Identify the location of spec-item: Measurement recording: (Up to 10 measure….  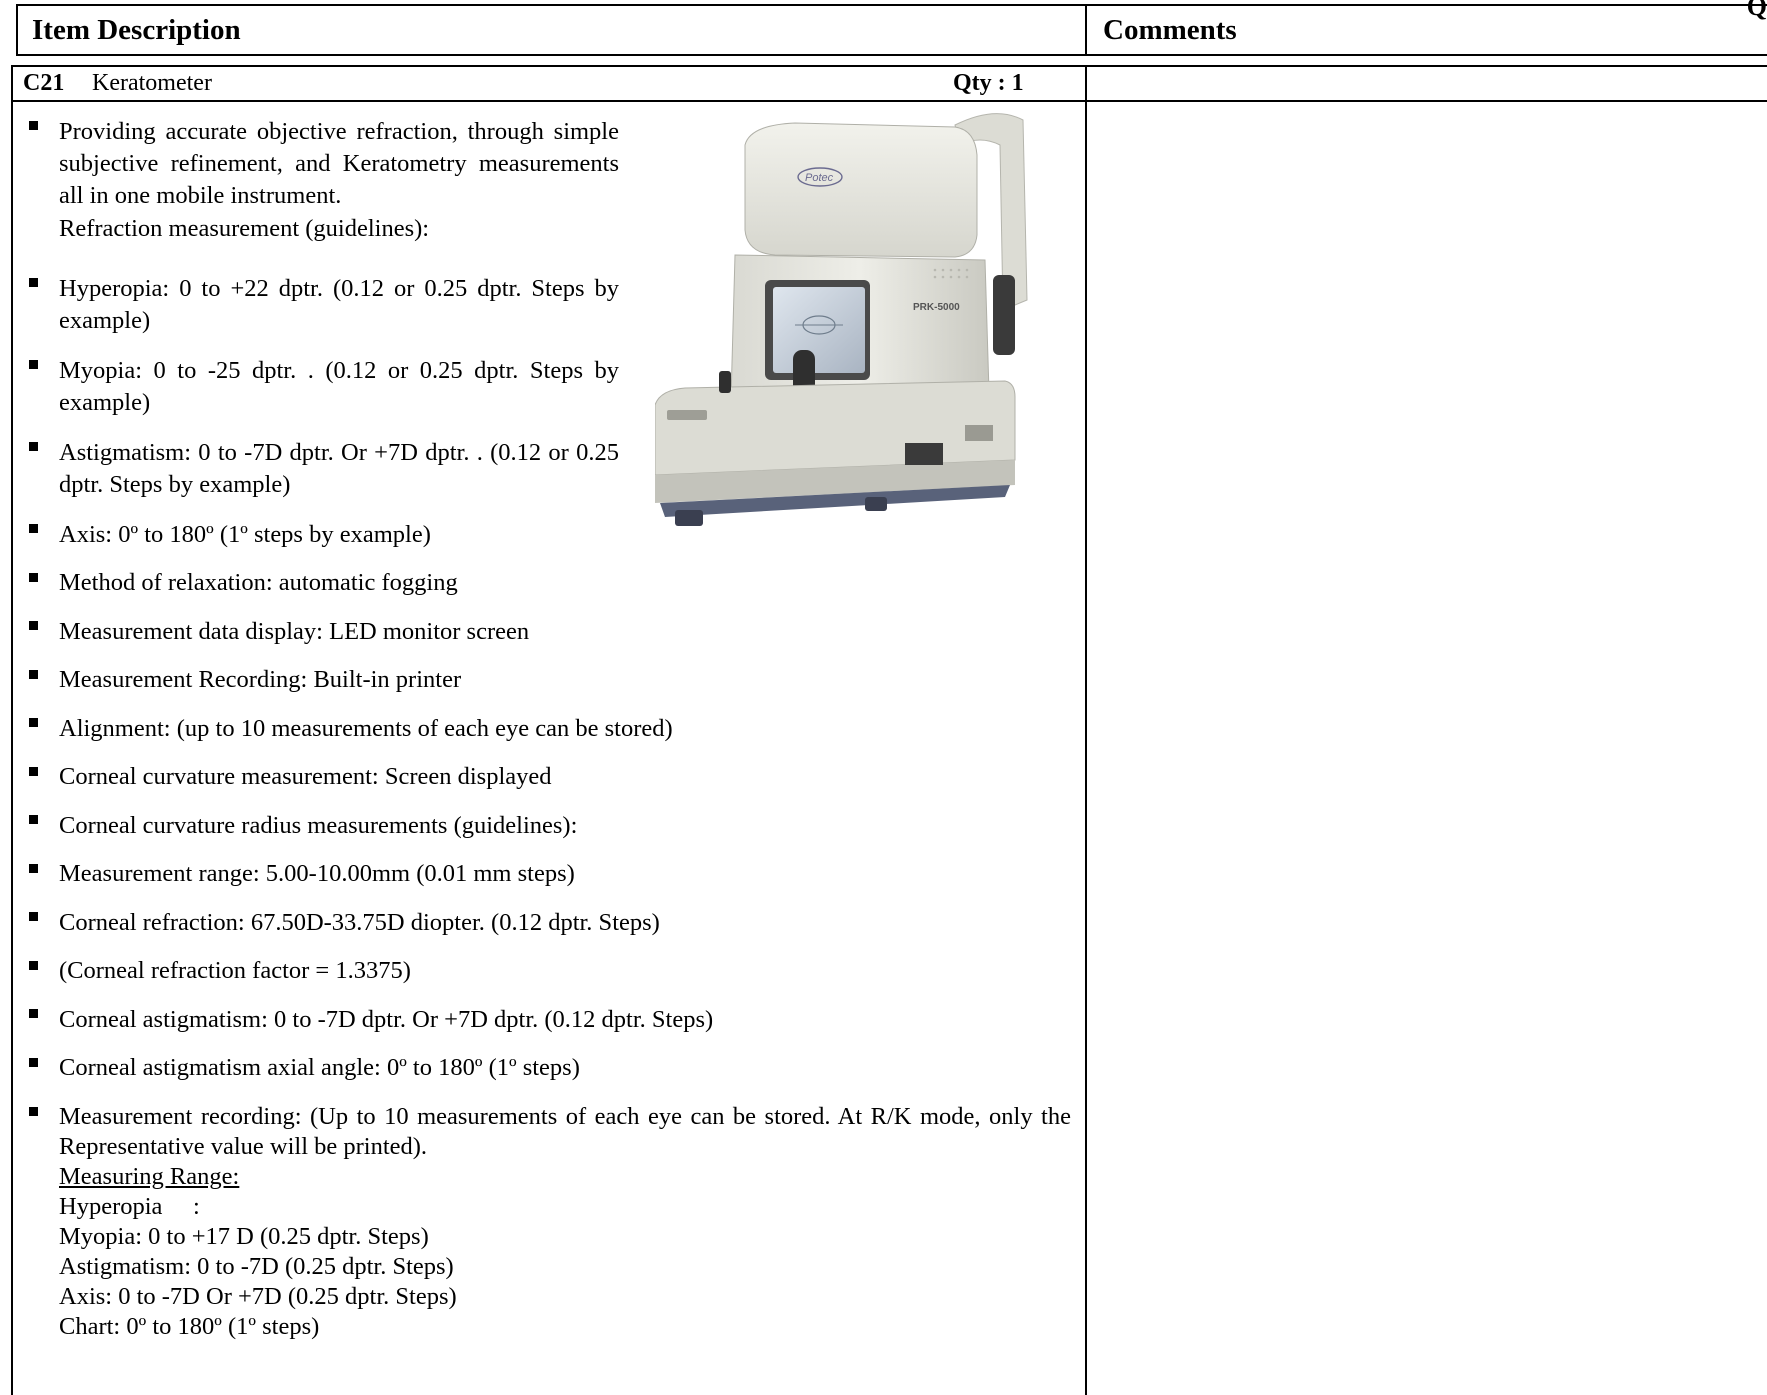
(565, 1131).